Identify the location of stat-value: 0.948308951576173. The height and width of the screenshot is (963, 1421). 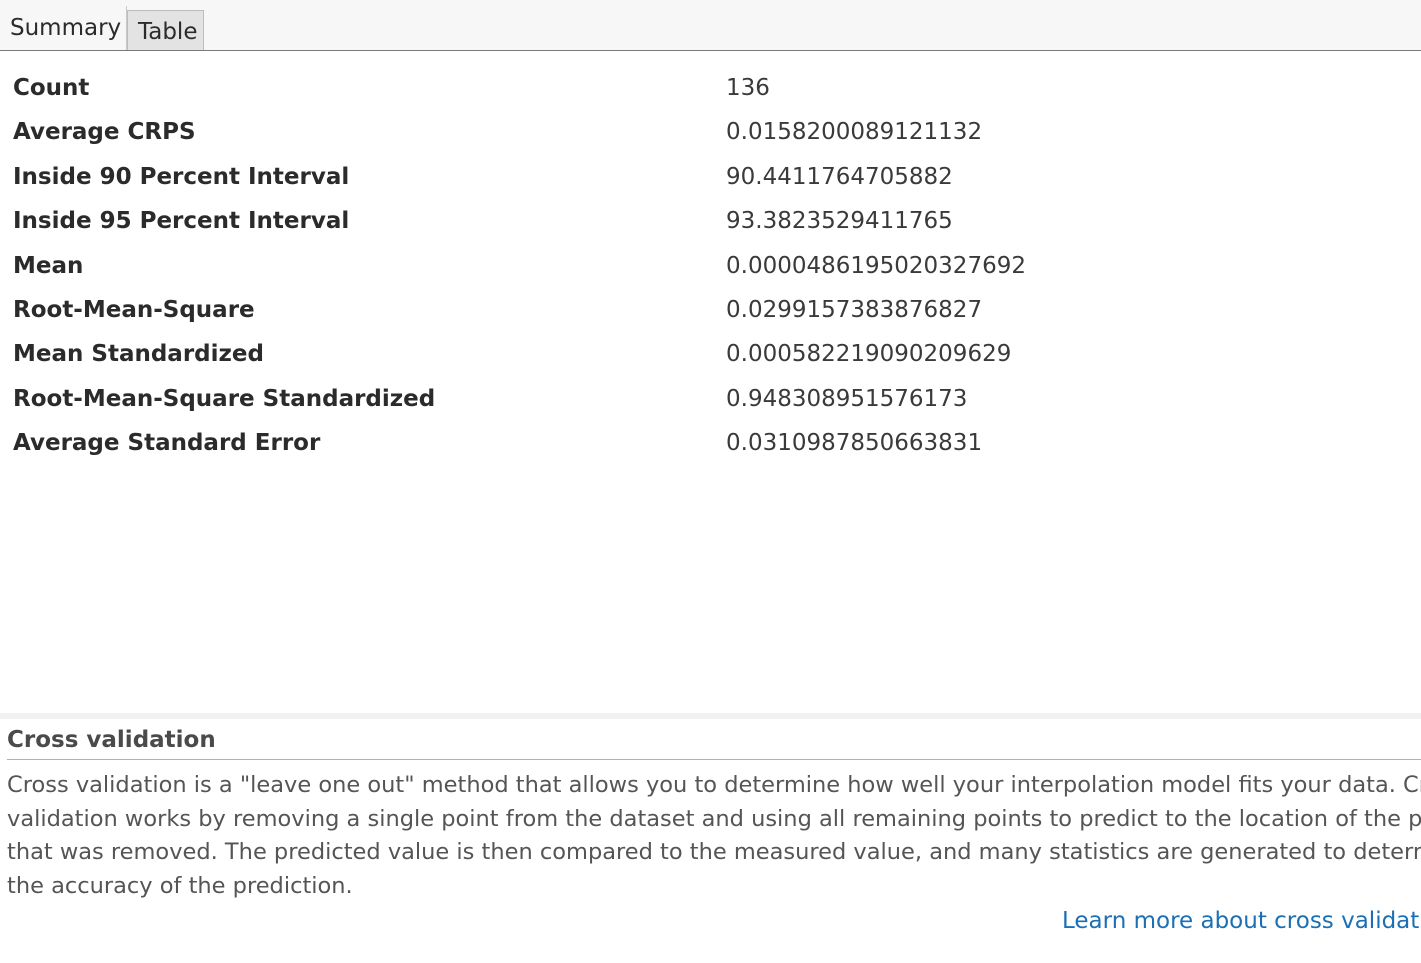
(847, 398).